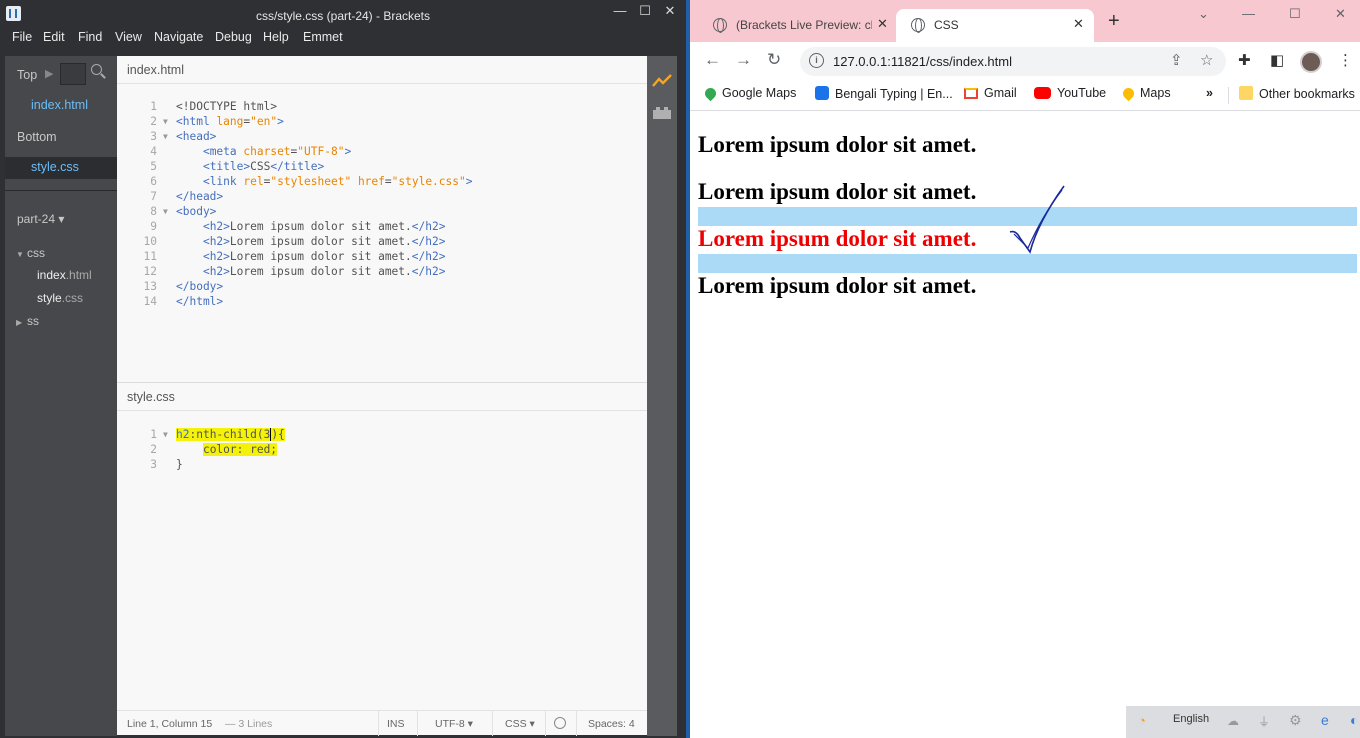 This screenshot has width=1360, height=738. What do you see at coordinates (37, 137) in the screenshot?
I see `working-files-bottom-label: Bottom` at bounding box center [37, 137].